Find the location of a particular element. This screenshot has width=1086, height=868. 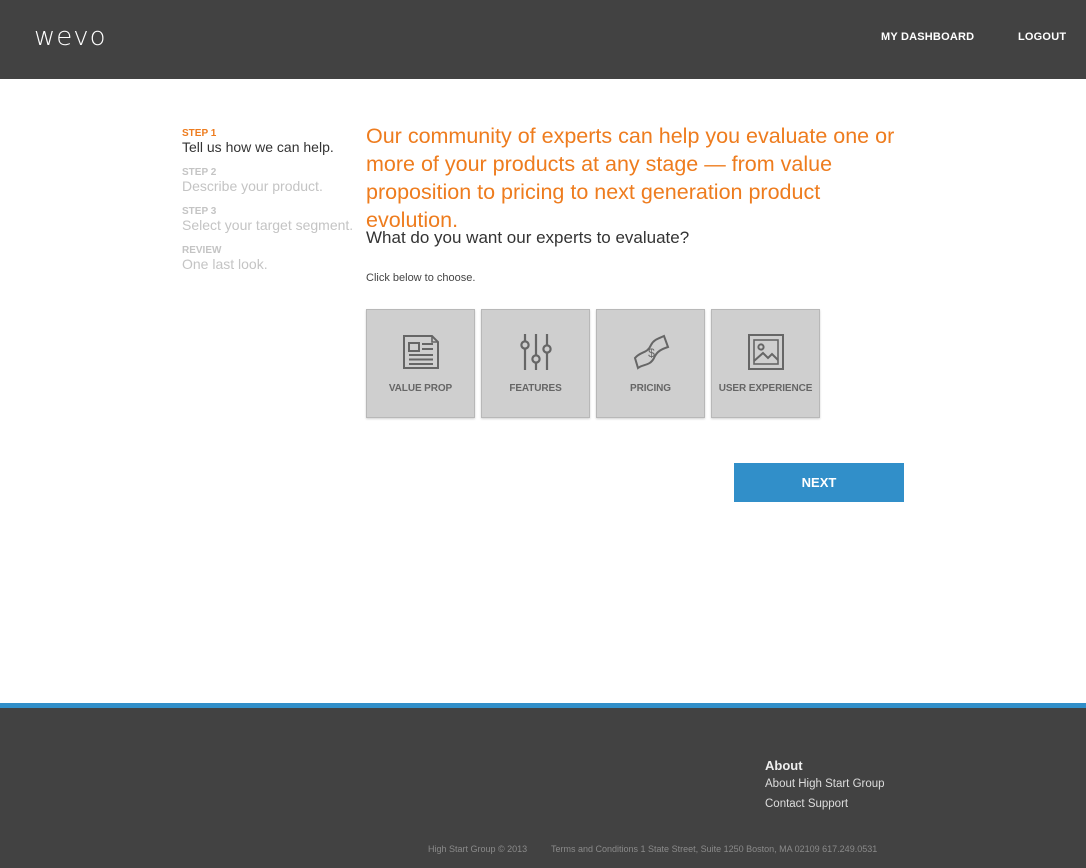

step-description: Describe your product. is located at coordinates (252, 186).